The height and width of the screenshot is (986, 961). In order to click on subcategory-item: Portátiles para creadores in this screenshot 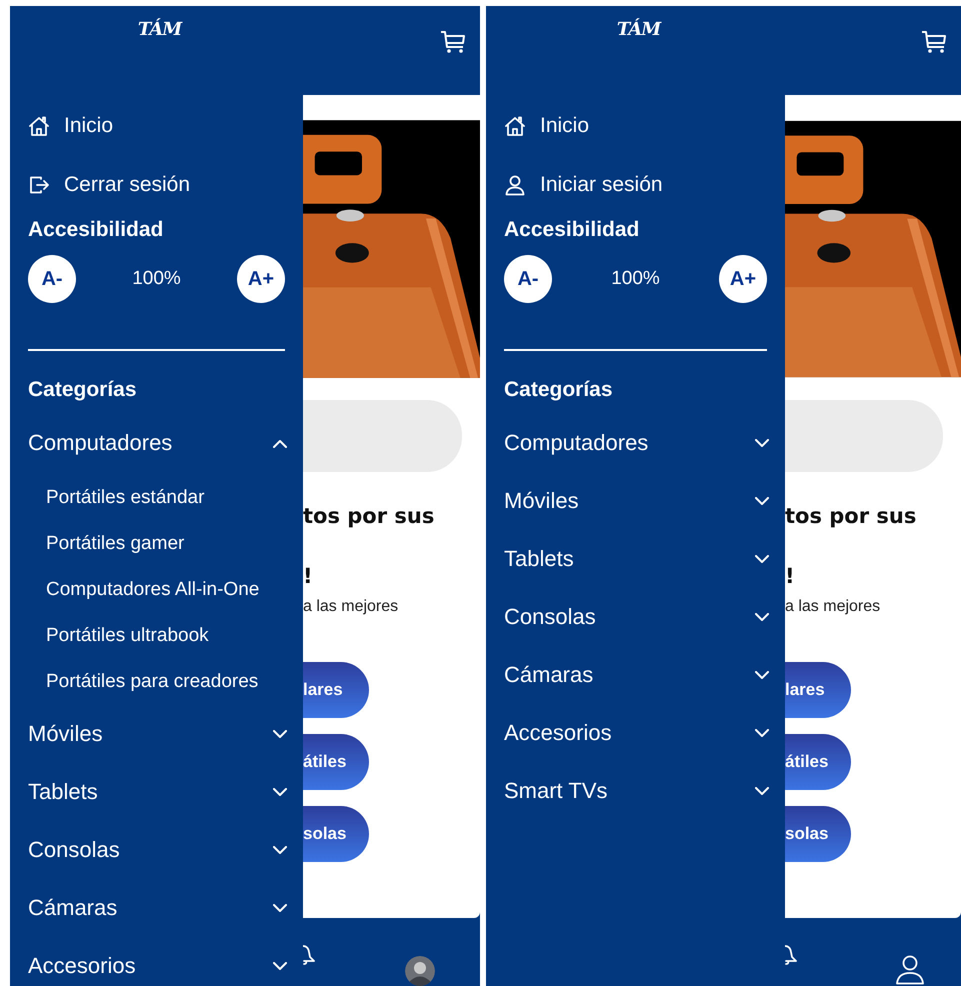, I will do `click(159, 682)`.